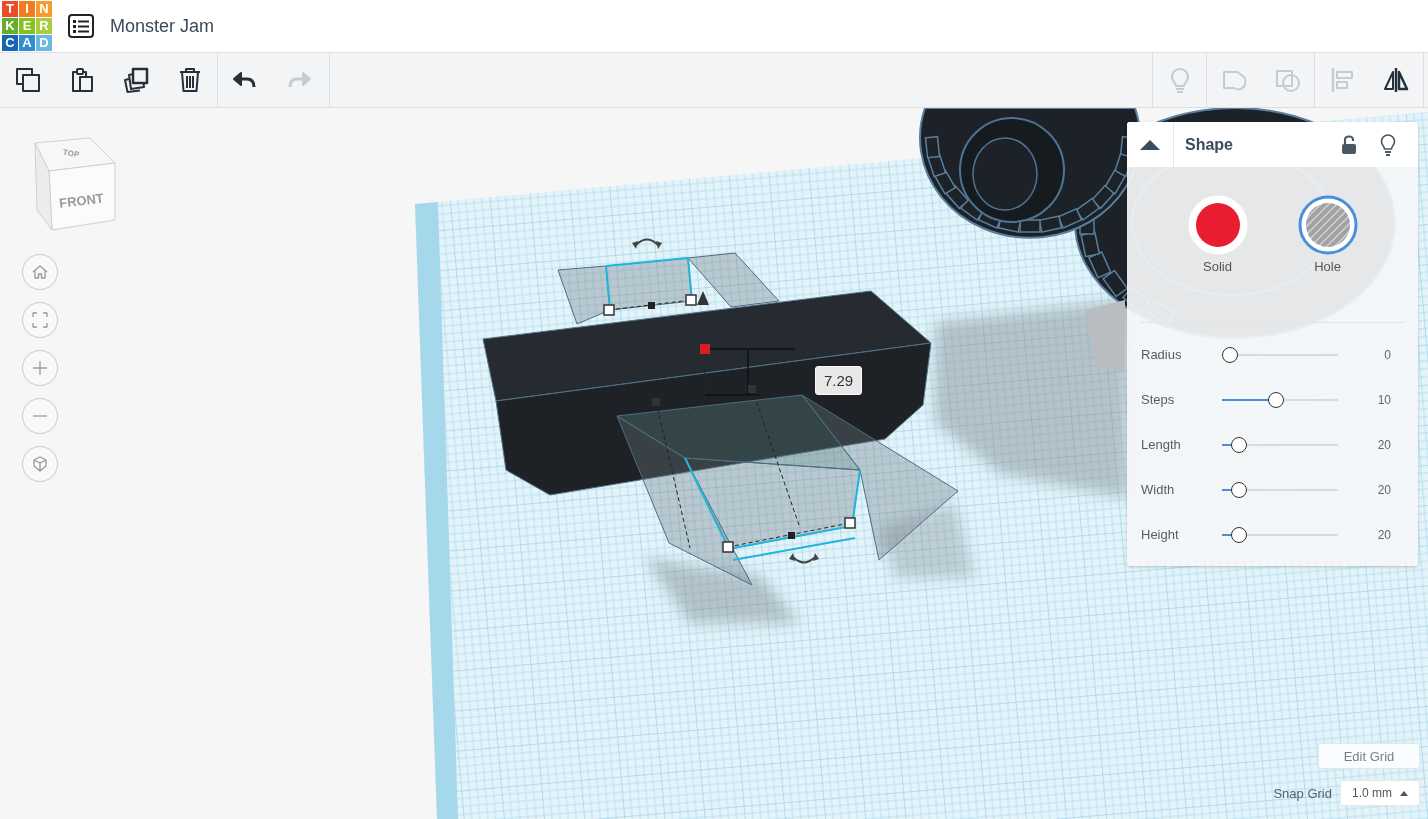 The width and height of the screenshot is (1428, 819). What do you see at coordinates (1158, 489) in the screenshot?
I see `param-label: Width` at bounding box center [1158, 489].